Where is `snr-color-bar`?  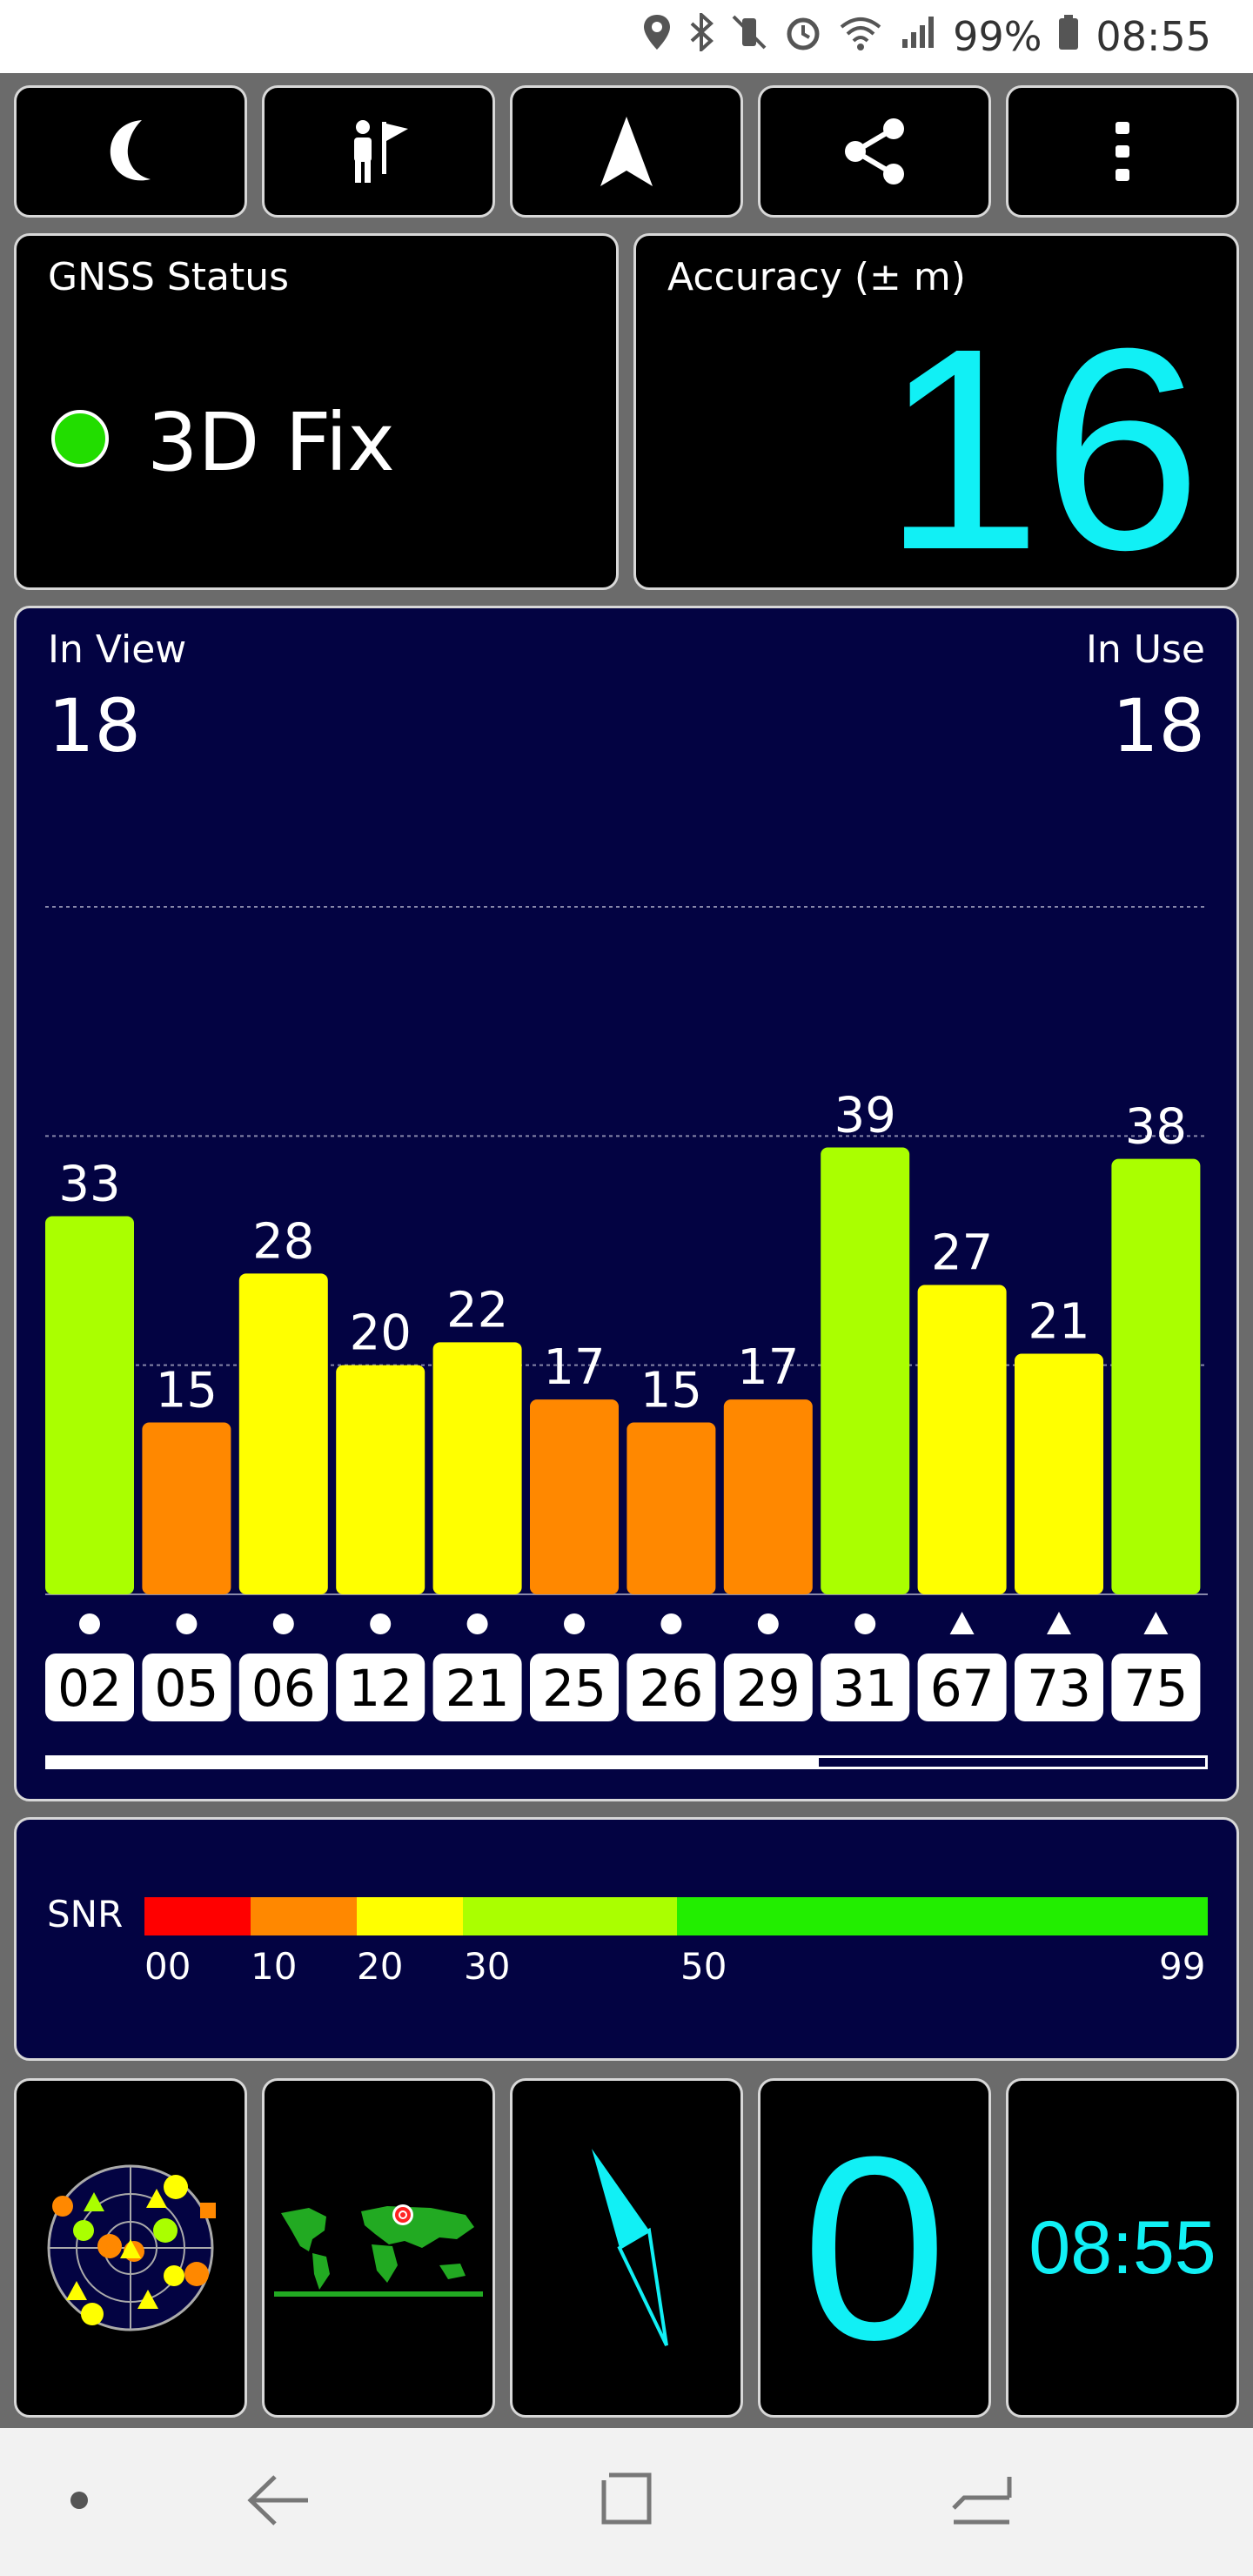
snr-color-bar is located at coordinates (676, 1916).